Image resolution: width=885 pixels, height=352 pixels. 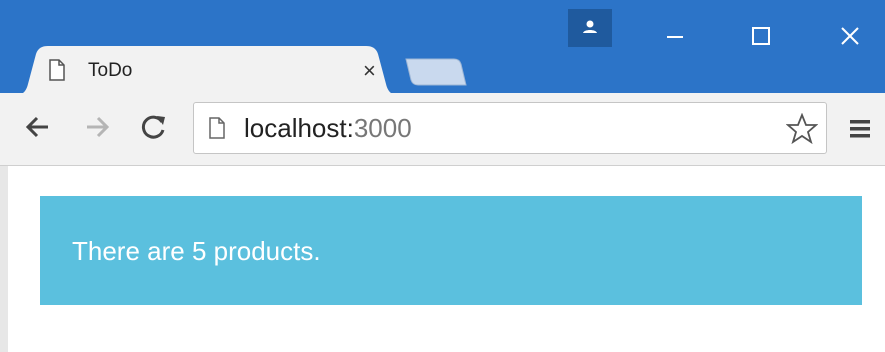 I want to click on window-left-edge, so click(x=4, y=259).